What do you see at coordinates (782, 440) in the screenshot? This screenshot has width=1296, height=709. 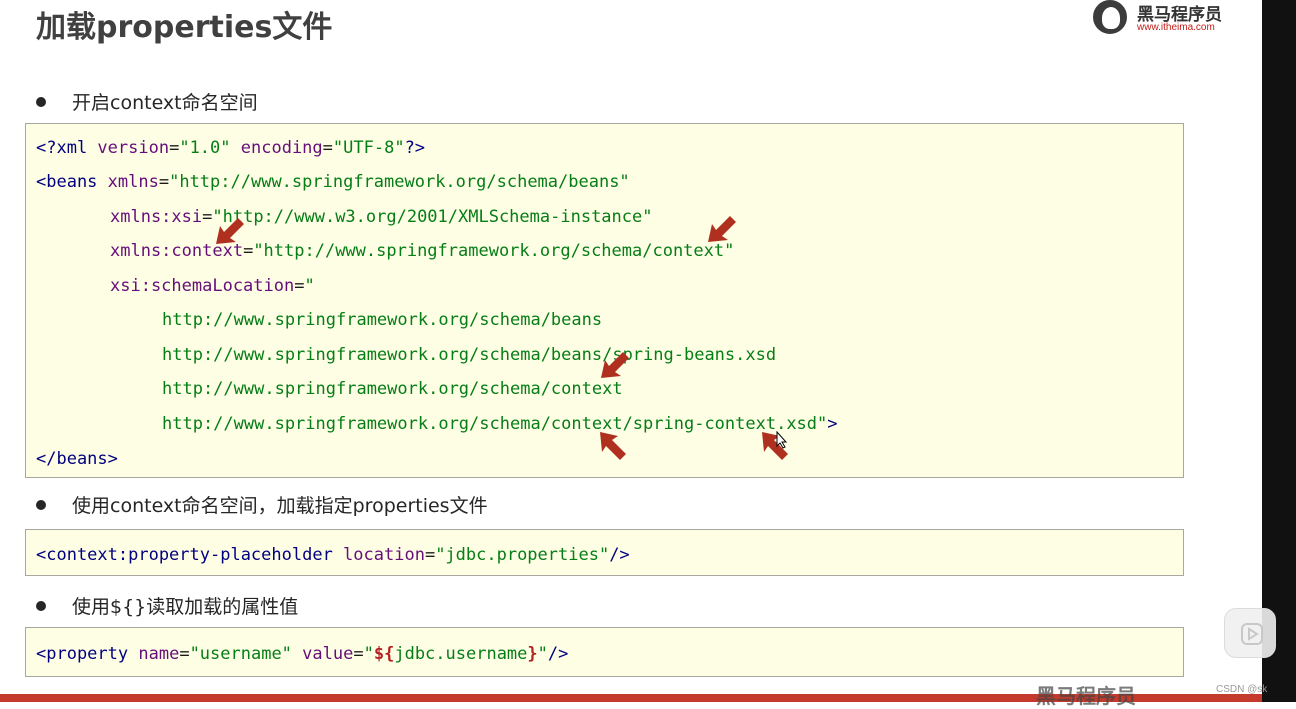 I see `mouse-pointer-icon` at bounding box center [782, 440].